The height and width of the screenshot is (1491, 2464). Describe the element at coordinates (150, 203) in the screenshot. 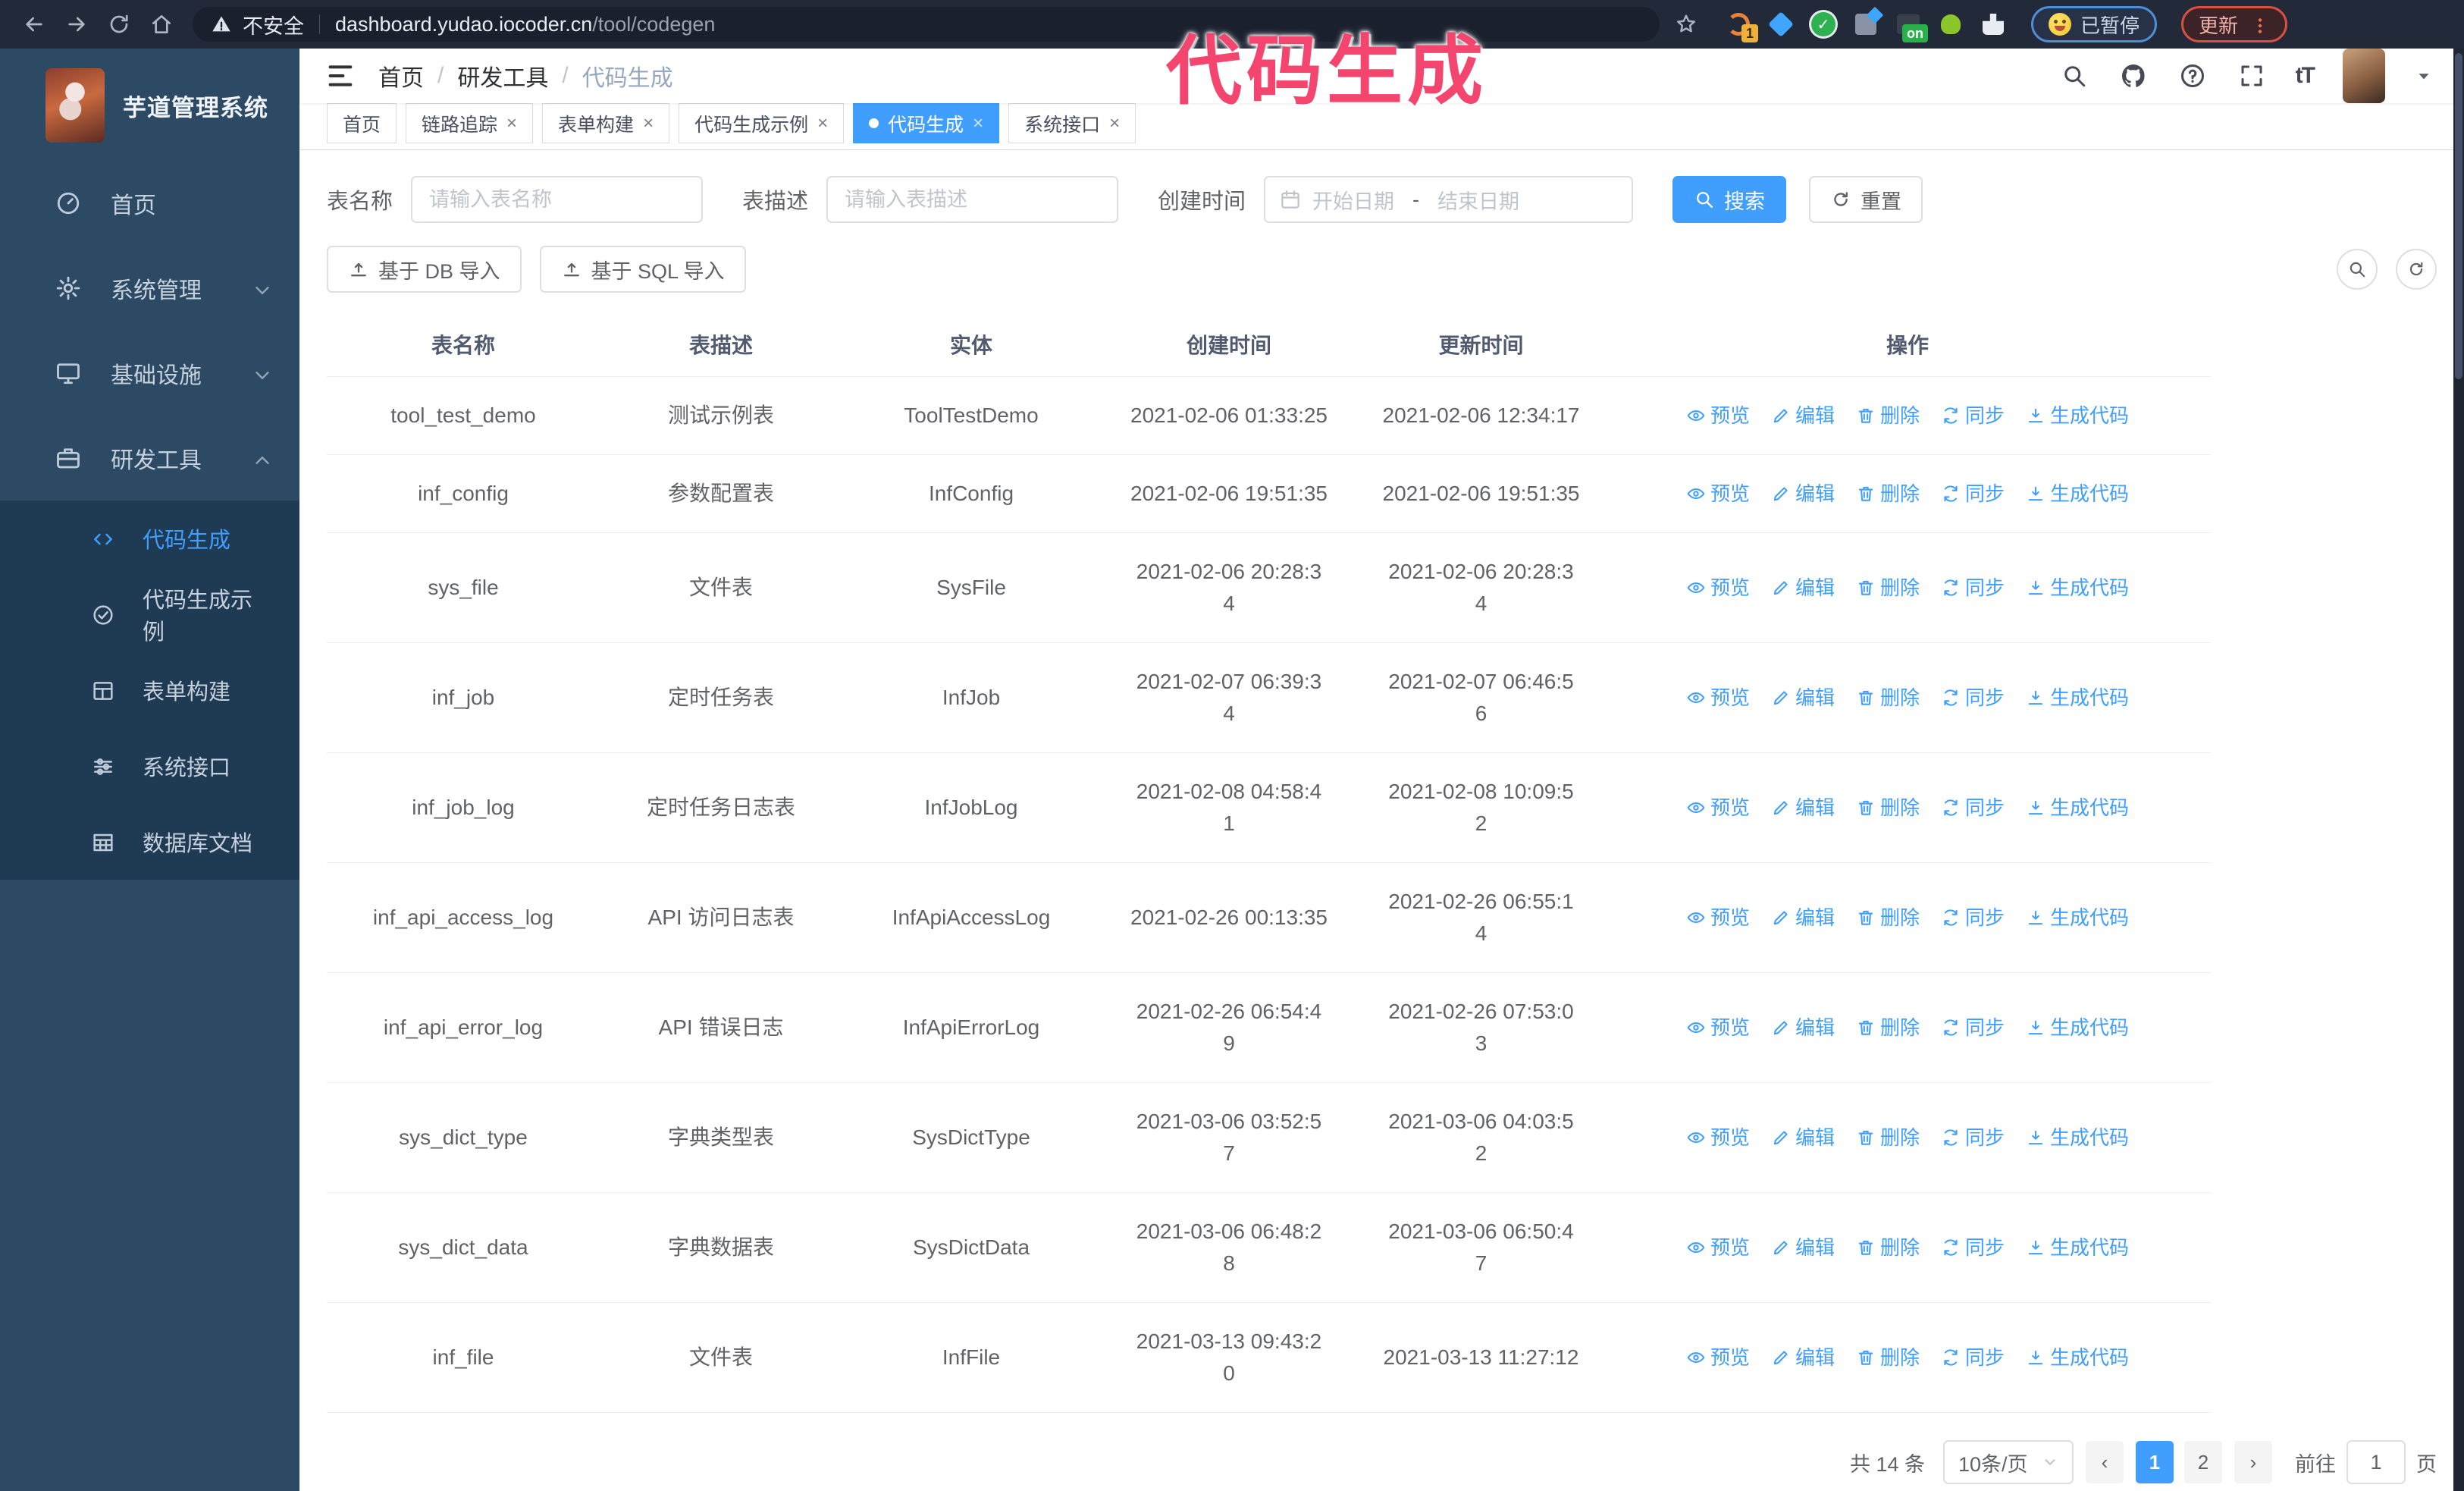

I see `sidebar-item-首页: 首页` at that location.